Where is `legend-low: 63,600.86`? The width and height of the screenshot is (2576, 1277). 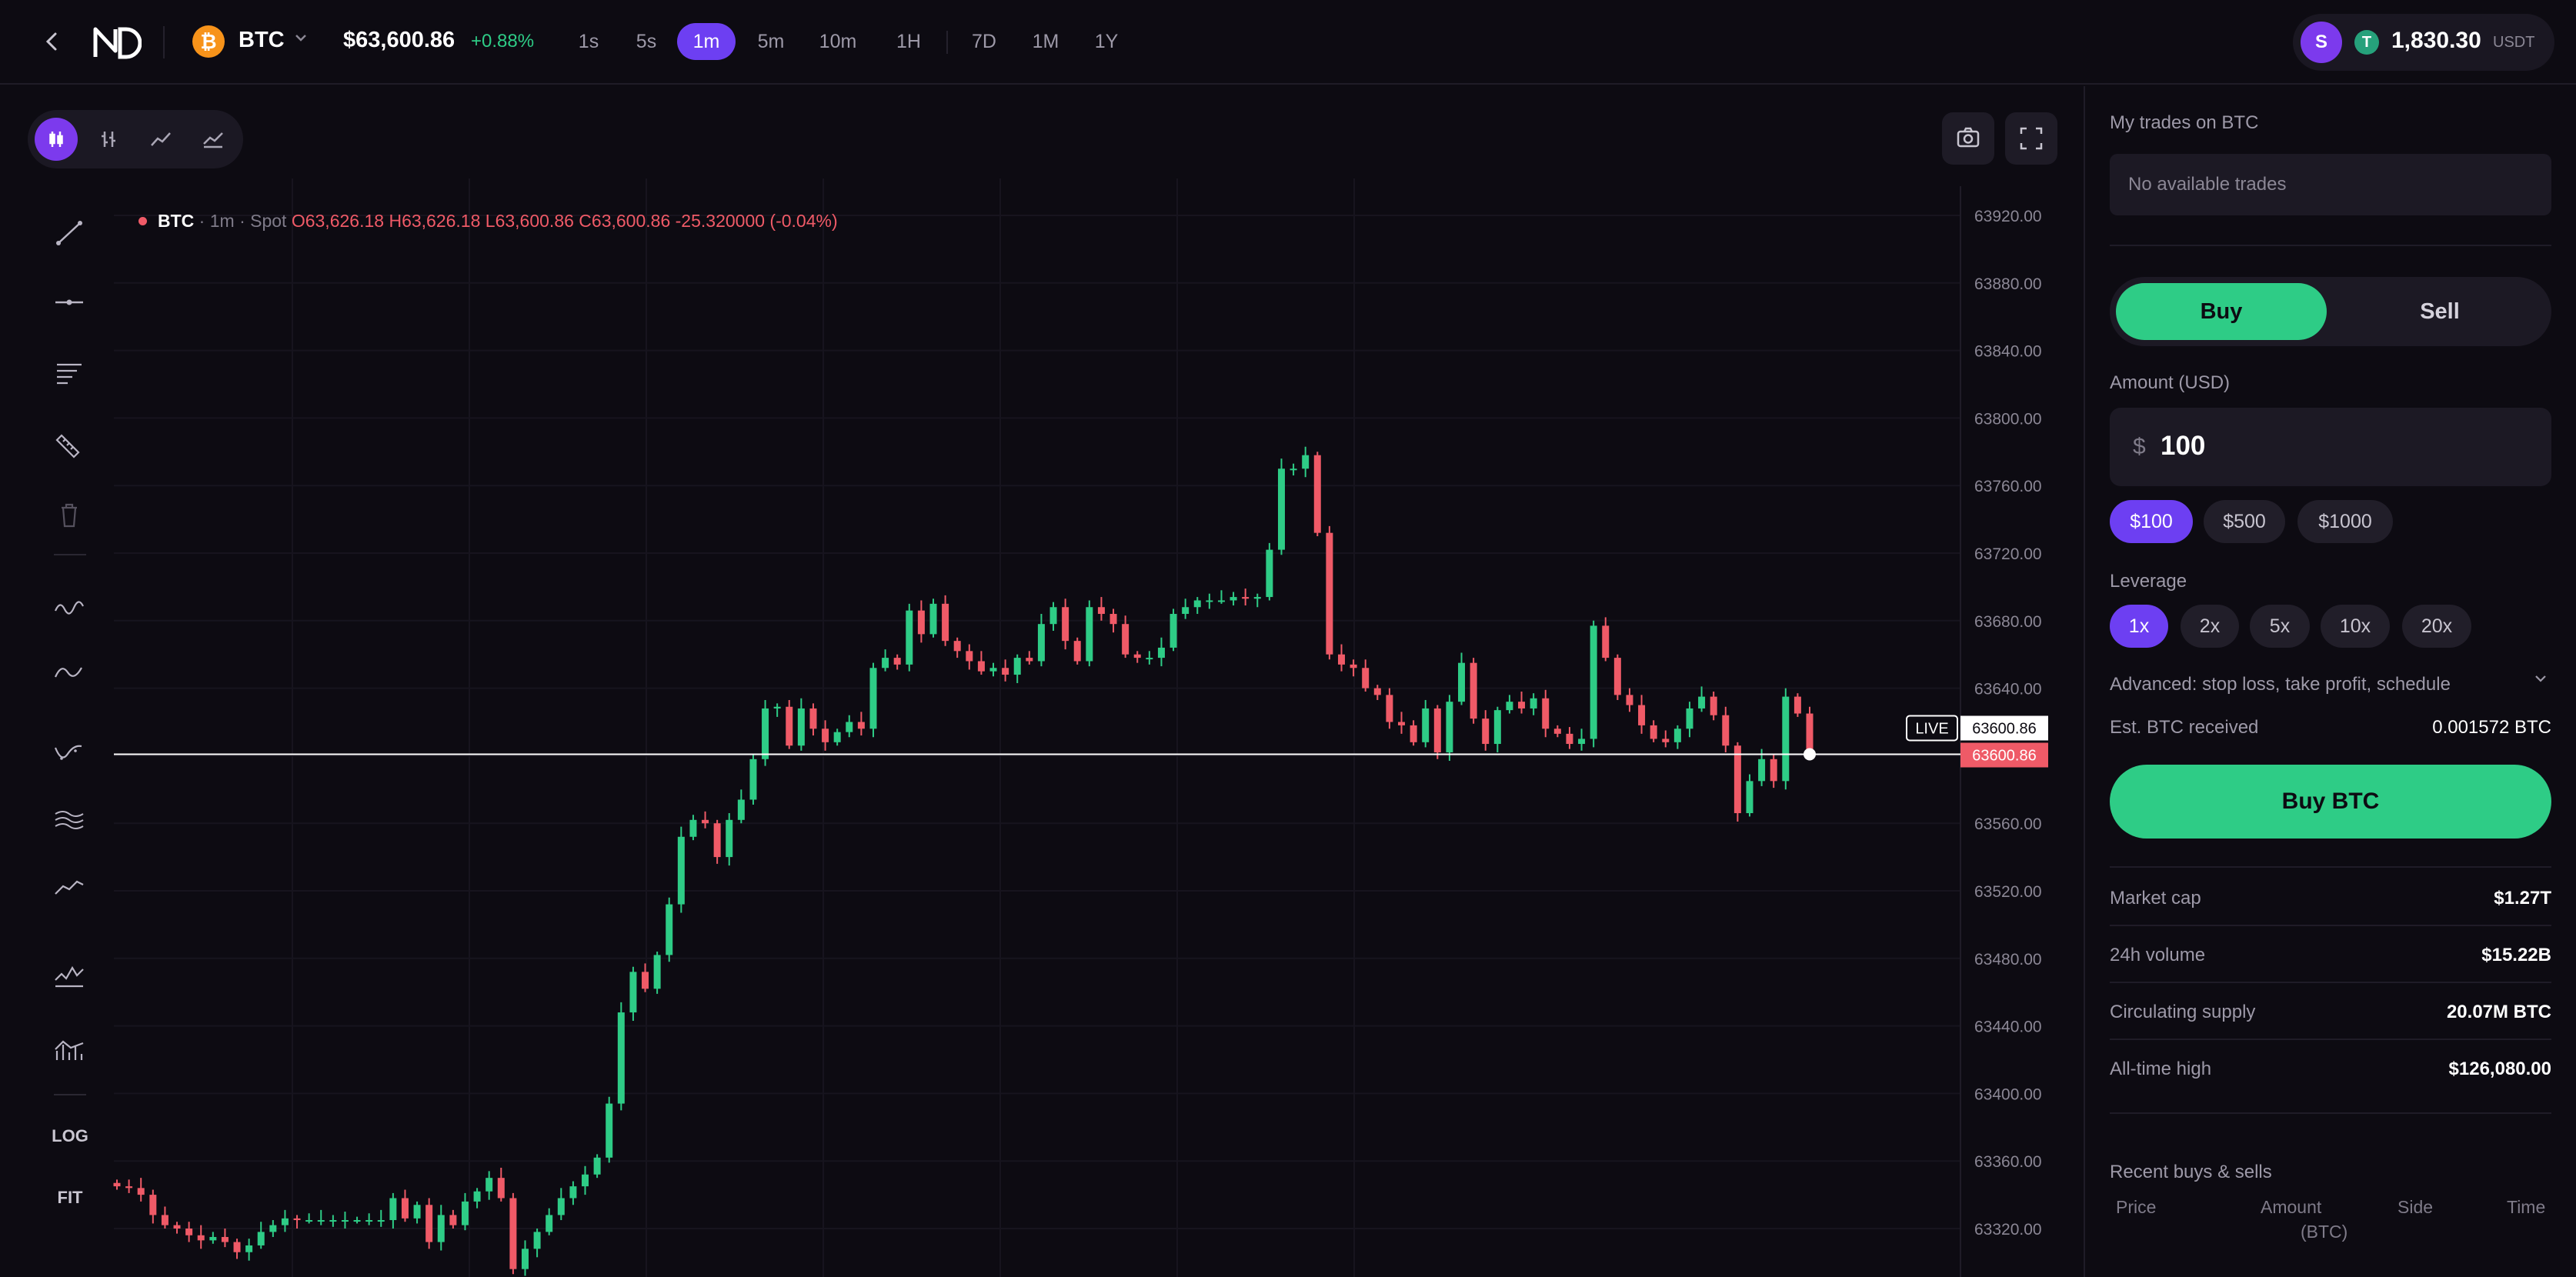
legend-low: 63,600.86 is located at coordinates (534, 221).